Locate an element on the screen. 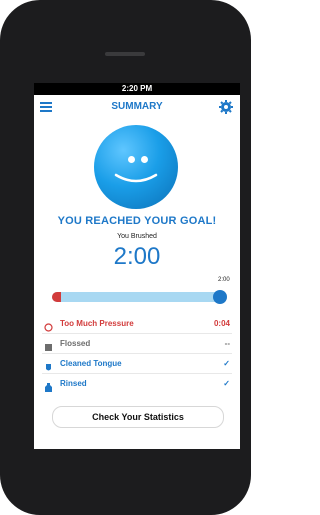 This screenshot has width=320, height=515. smiley-face-icon is located at coordinates (136, 167).